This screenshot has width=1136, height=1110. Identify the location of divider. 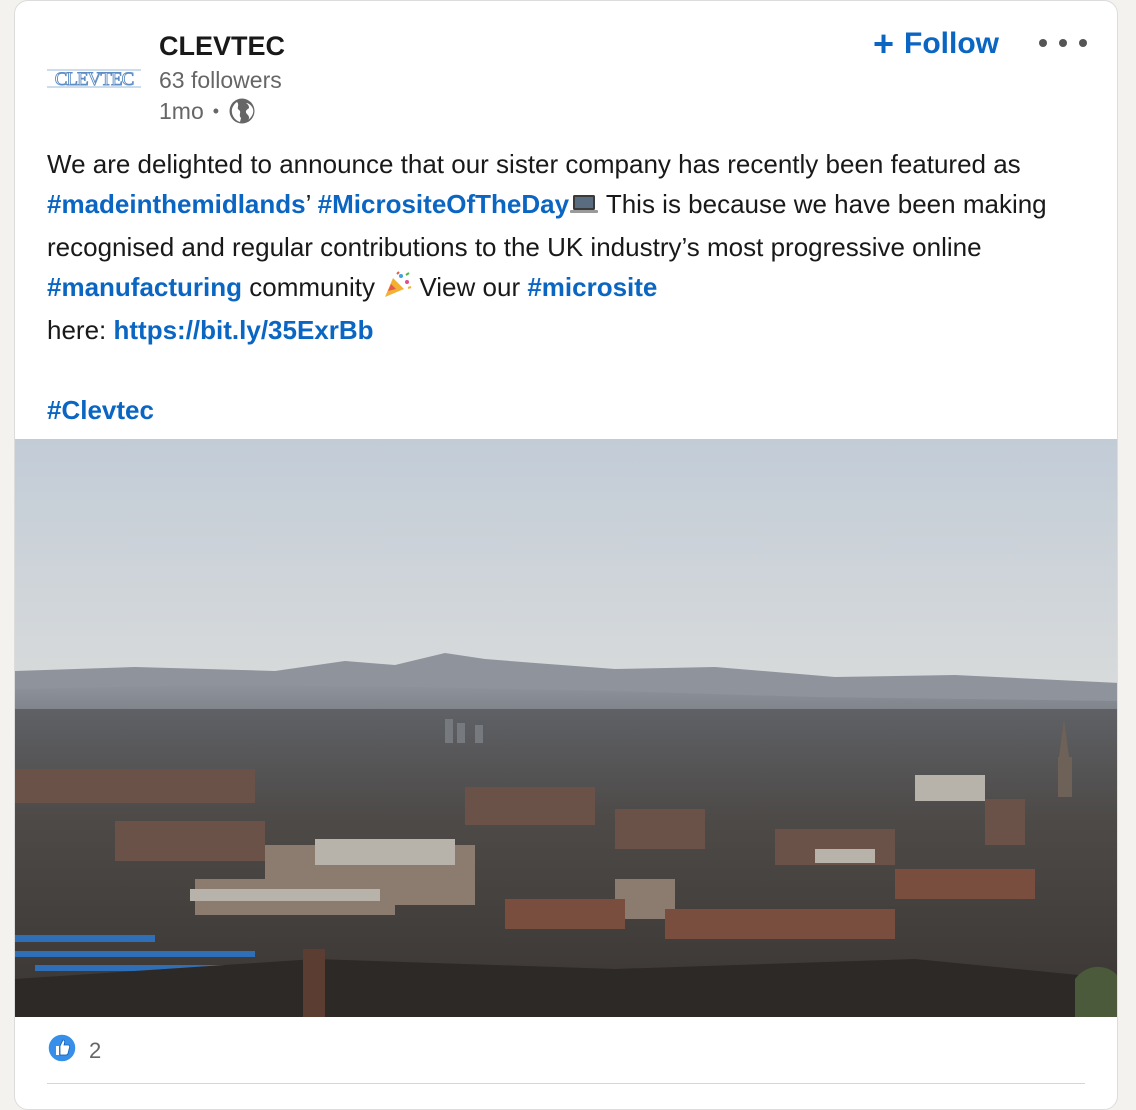
(566, 1083).